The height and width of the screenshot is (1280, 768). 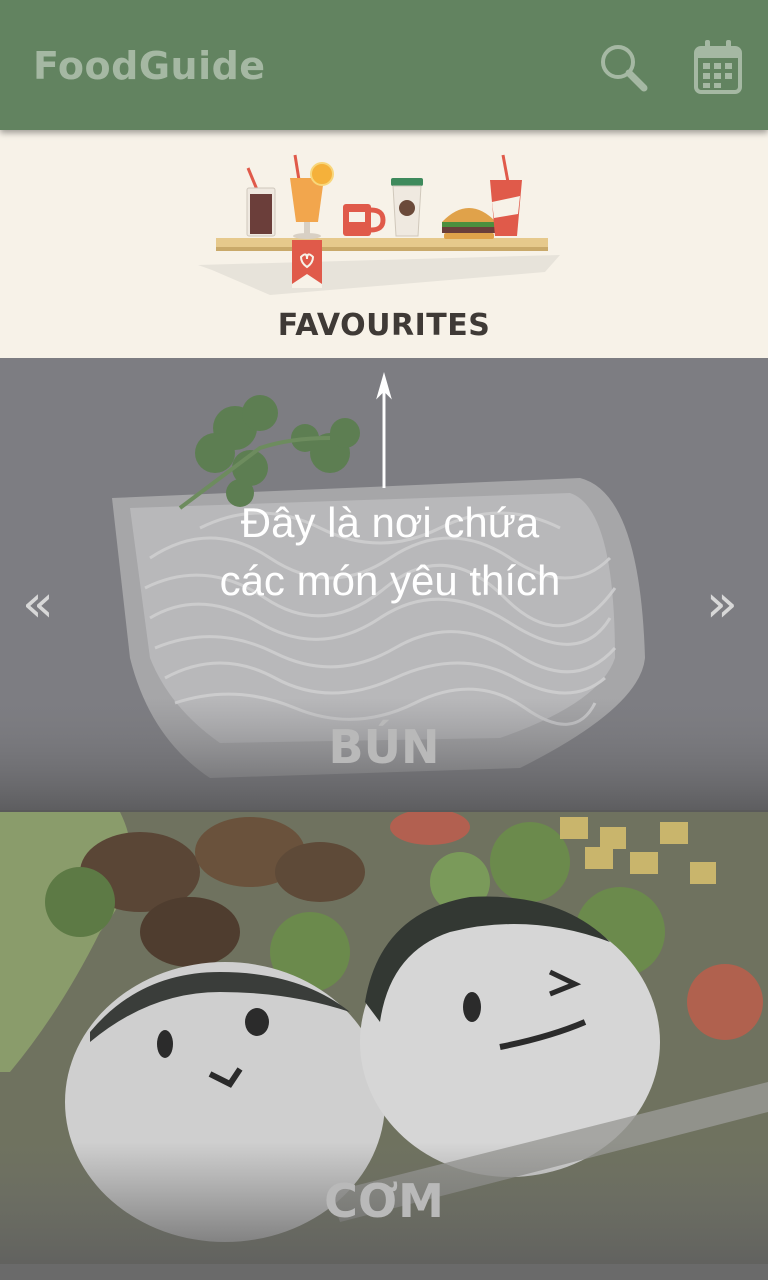 I want to click on app-title: FoodGuide, so click(x=149, y=66).